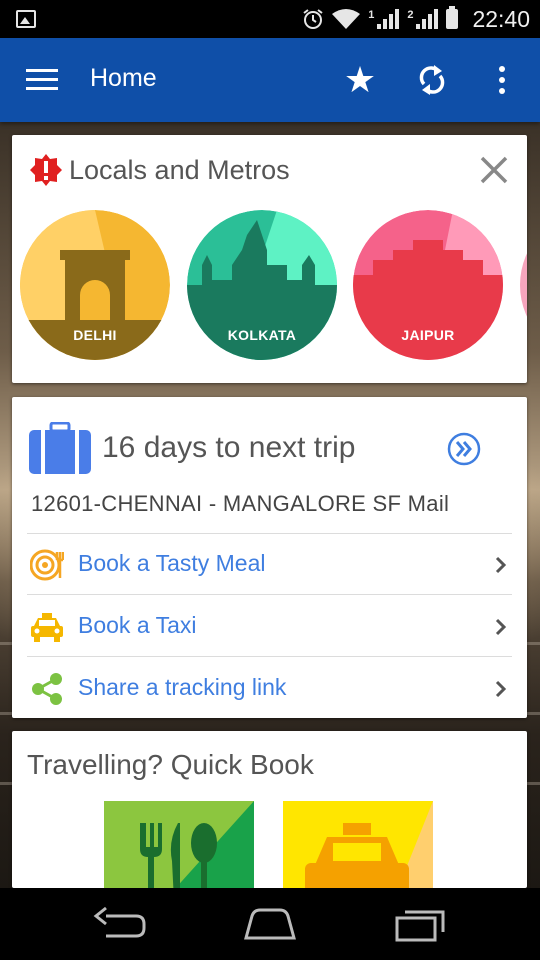 Image resolution: width=540 pixels, height=960 pixels. Describe the element at coordinates (47, 565) in the screenshot. I see `meal-icon` at that location.